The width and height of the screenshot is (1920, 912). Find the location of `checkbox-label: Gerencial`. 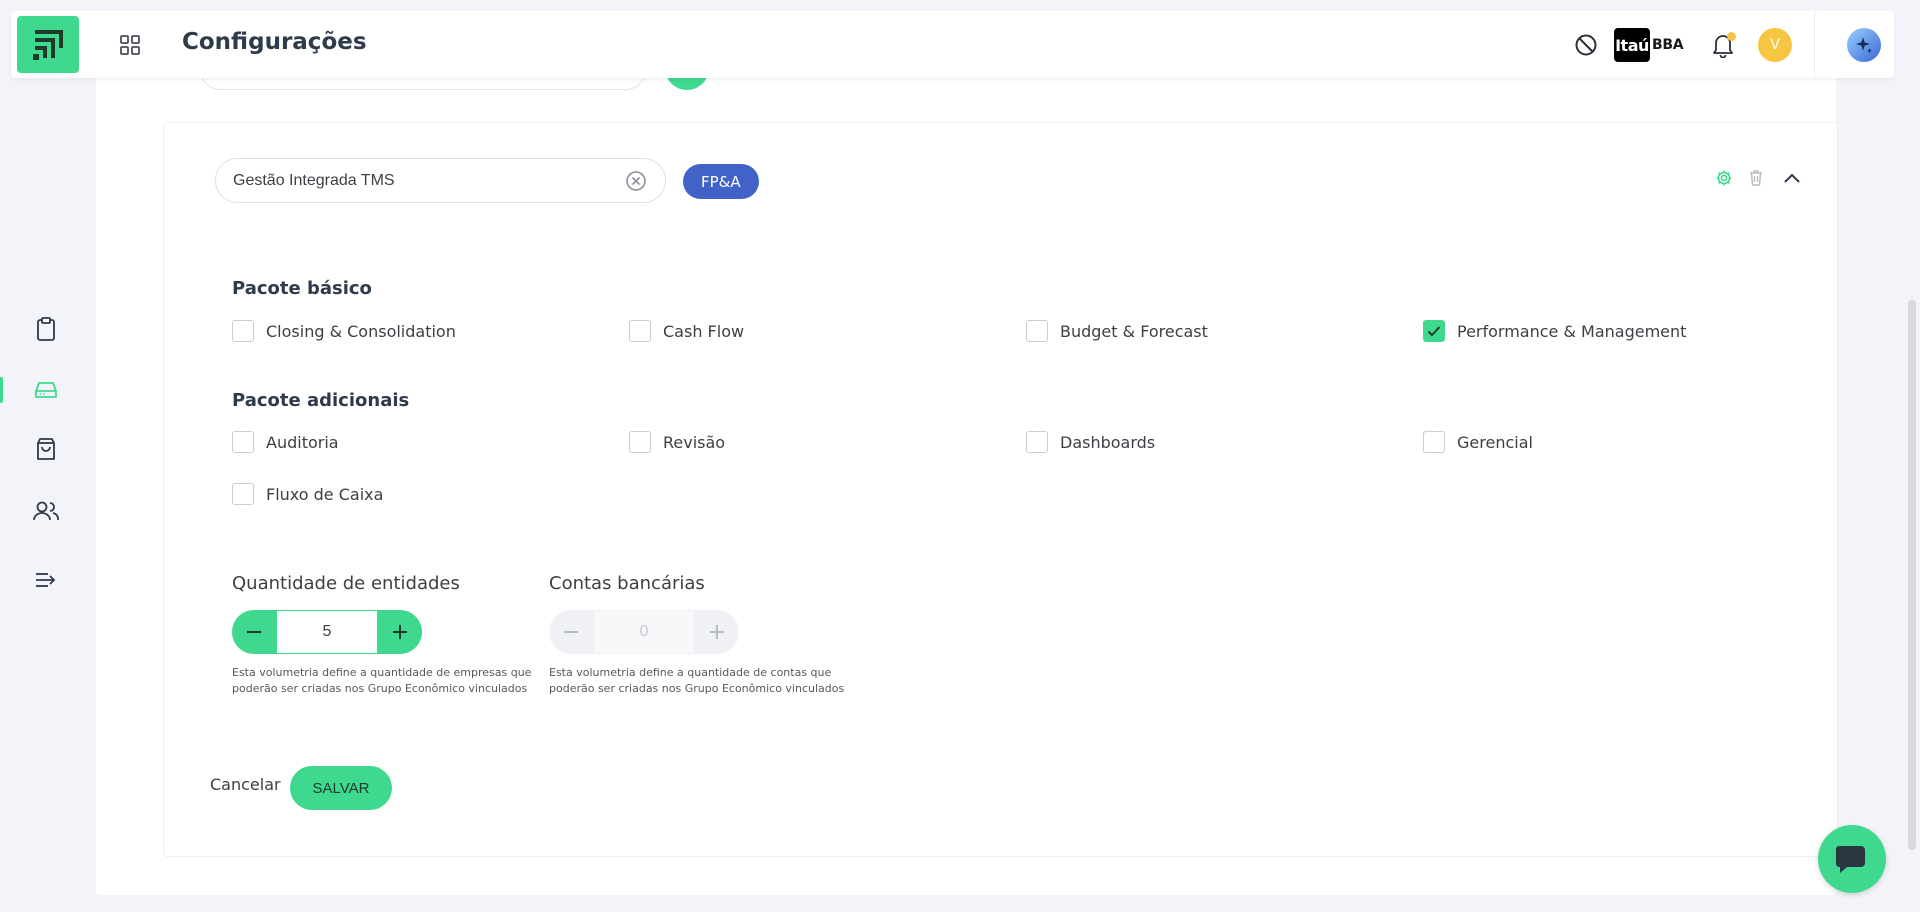

checkbox-label: Gerencial is located at coordinates (1495, 442).